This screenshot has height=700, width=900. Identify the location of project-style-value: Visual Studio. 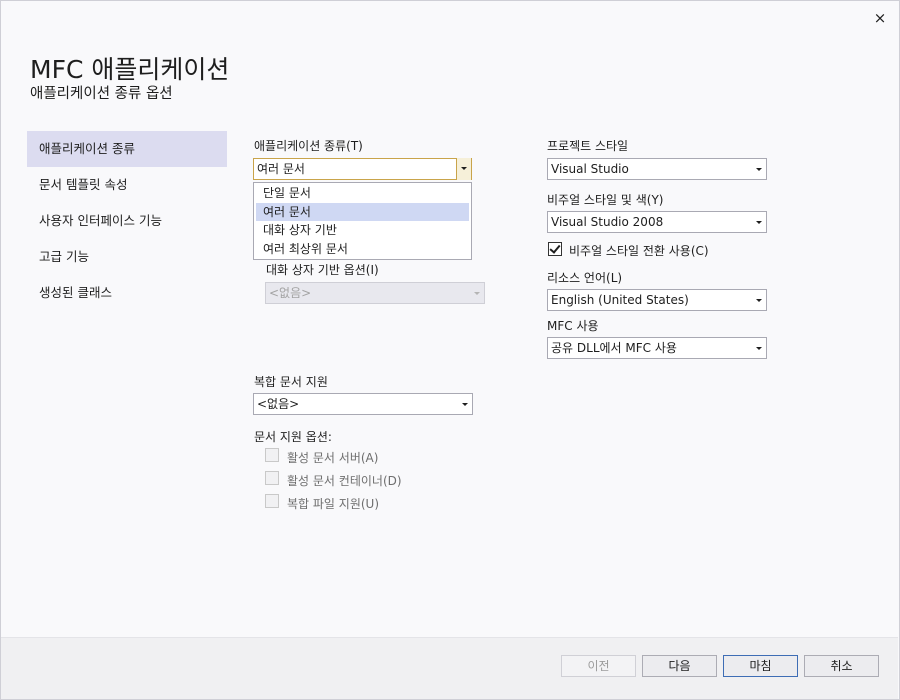
(590, 169).